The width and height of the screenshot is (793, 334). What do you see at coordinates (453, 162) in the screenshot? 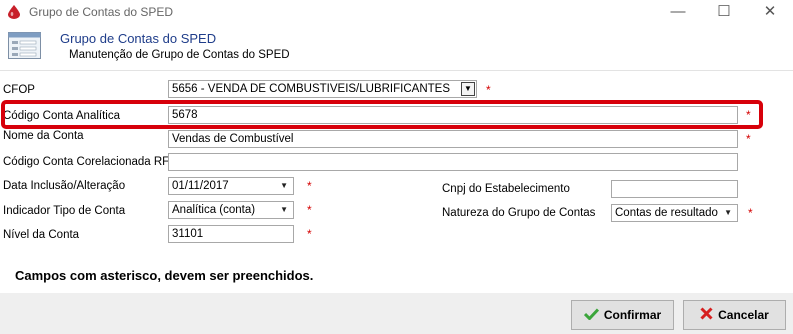
I see `codigo-rfb-input` at bounding box center [453, 162].